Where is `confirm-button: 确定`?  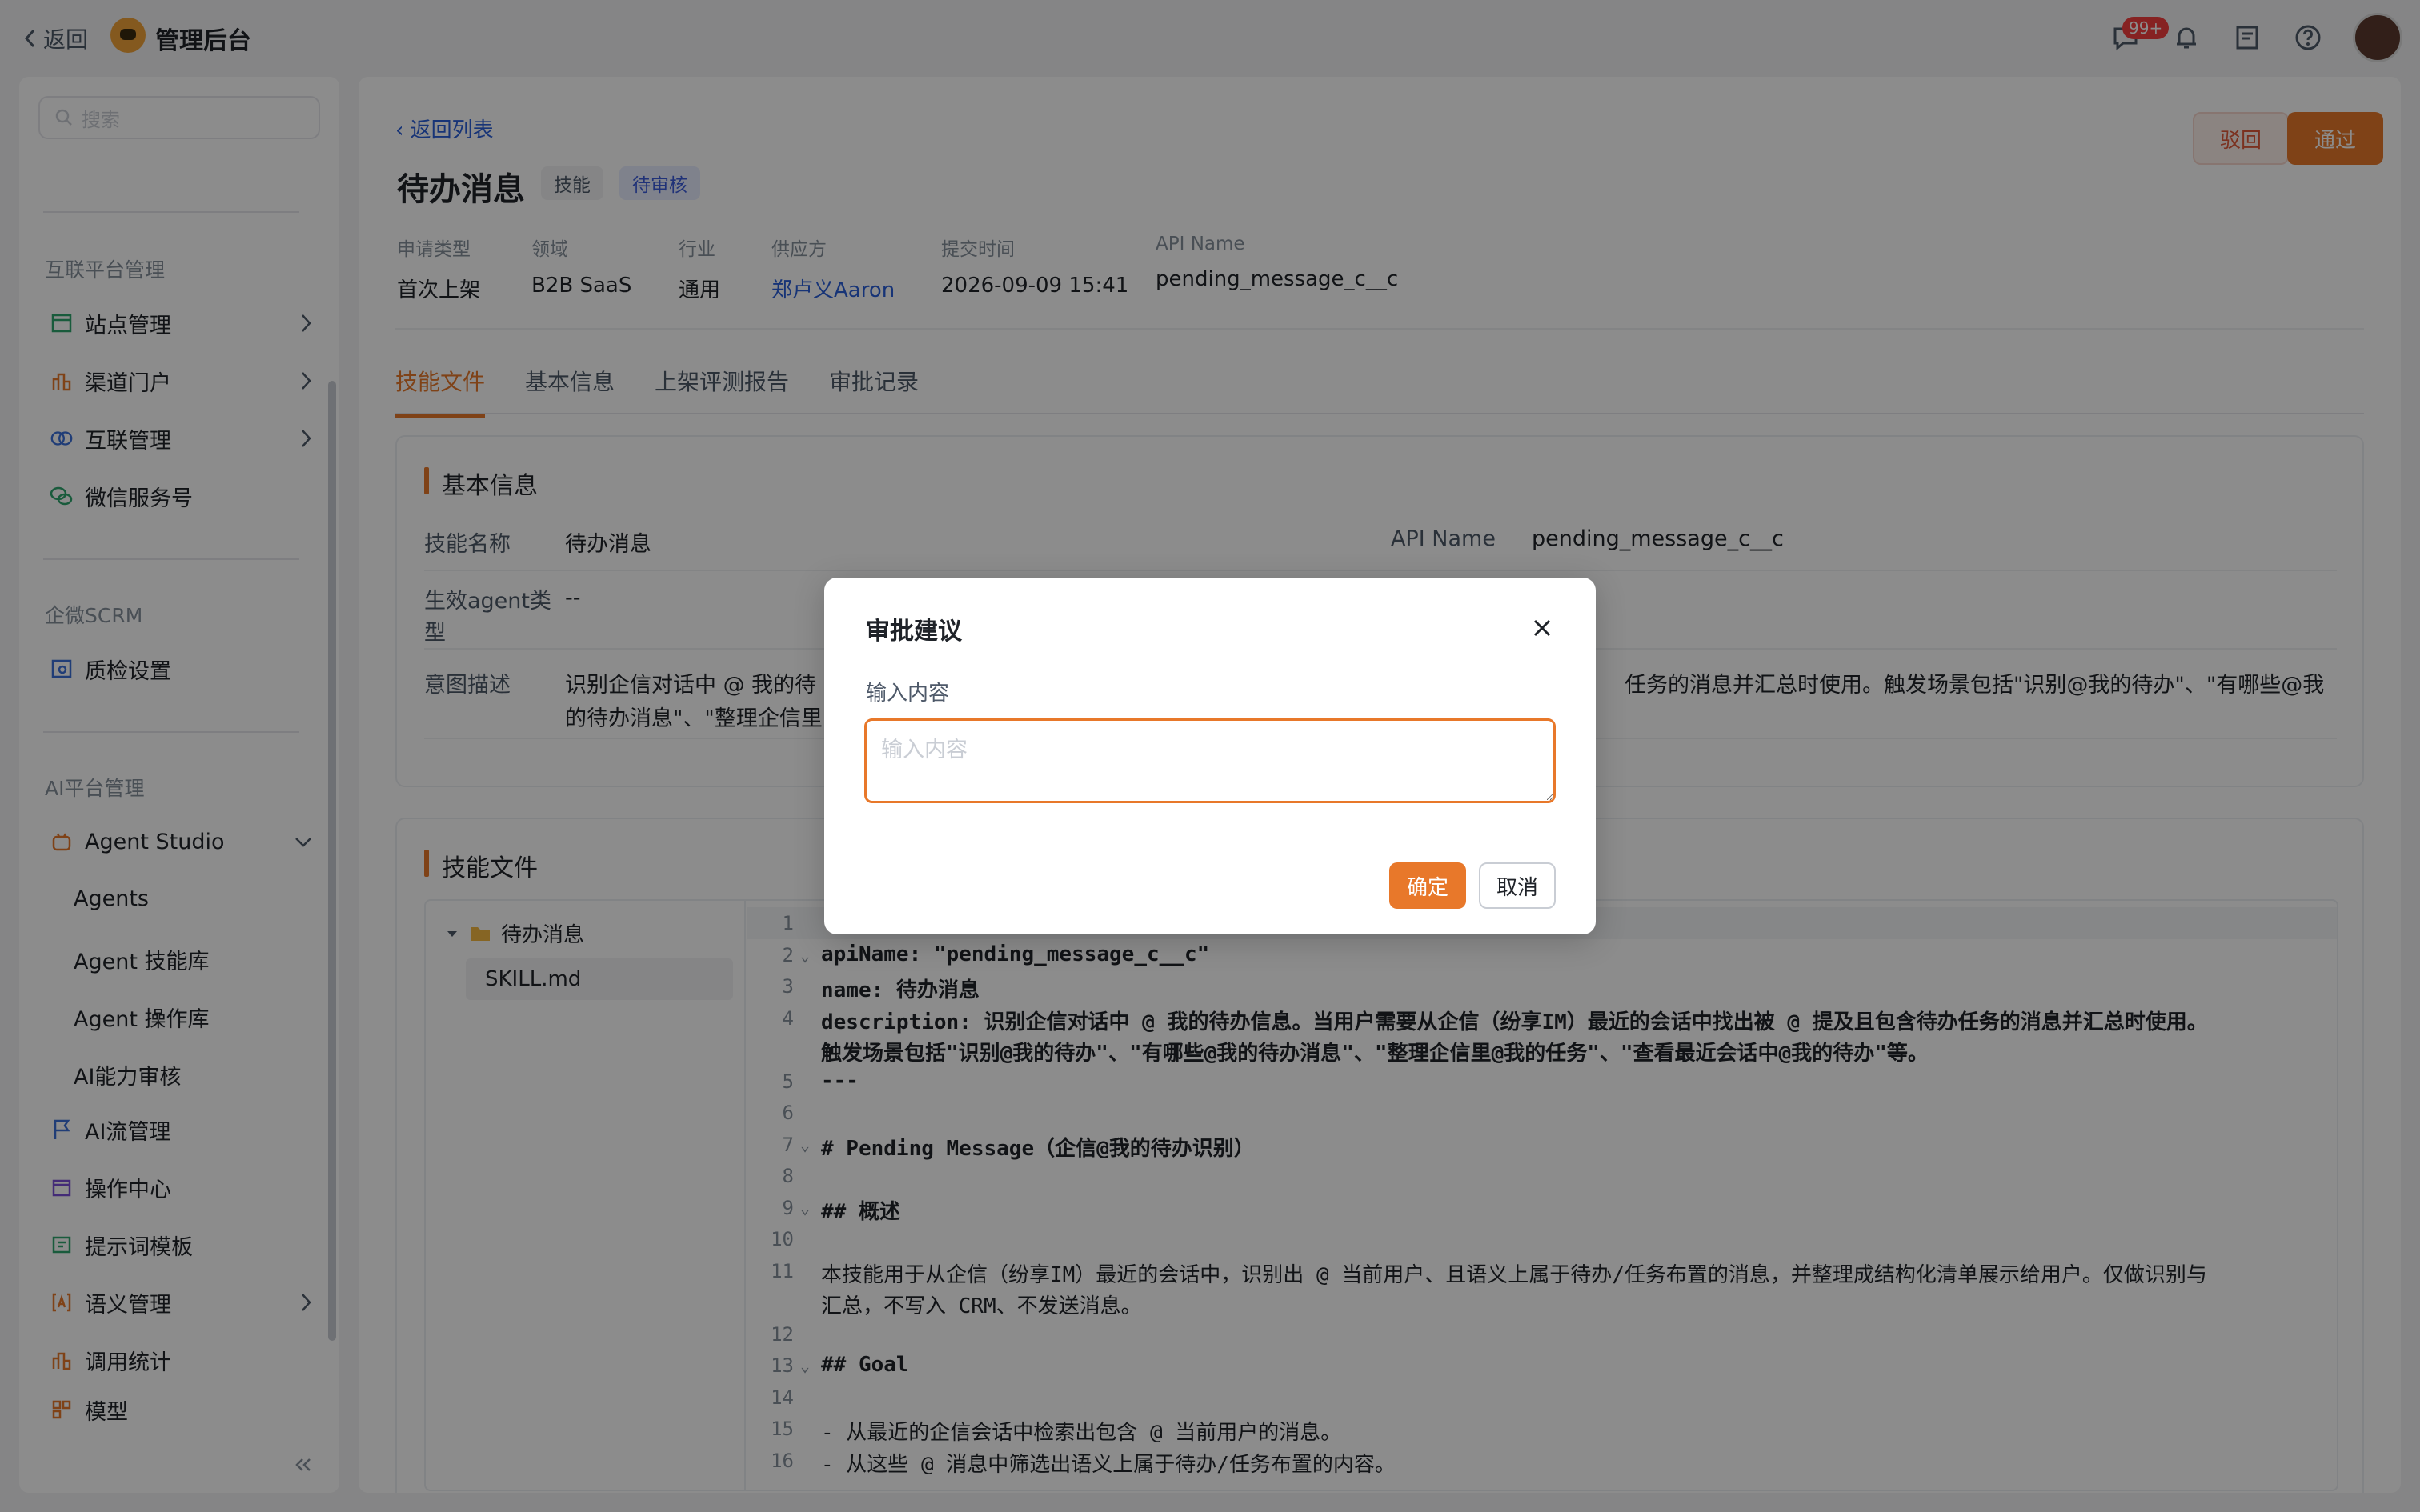 confirm-button: 确定 is located at coordinates (1427, 885).